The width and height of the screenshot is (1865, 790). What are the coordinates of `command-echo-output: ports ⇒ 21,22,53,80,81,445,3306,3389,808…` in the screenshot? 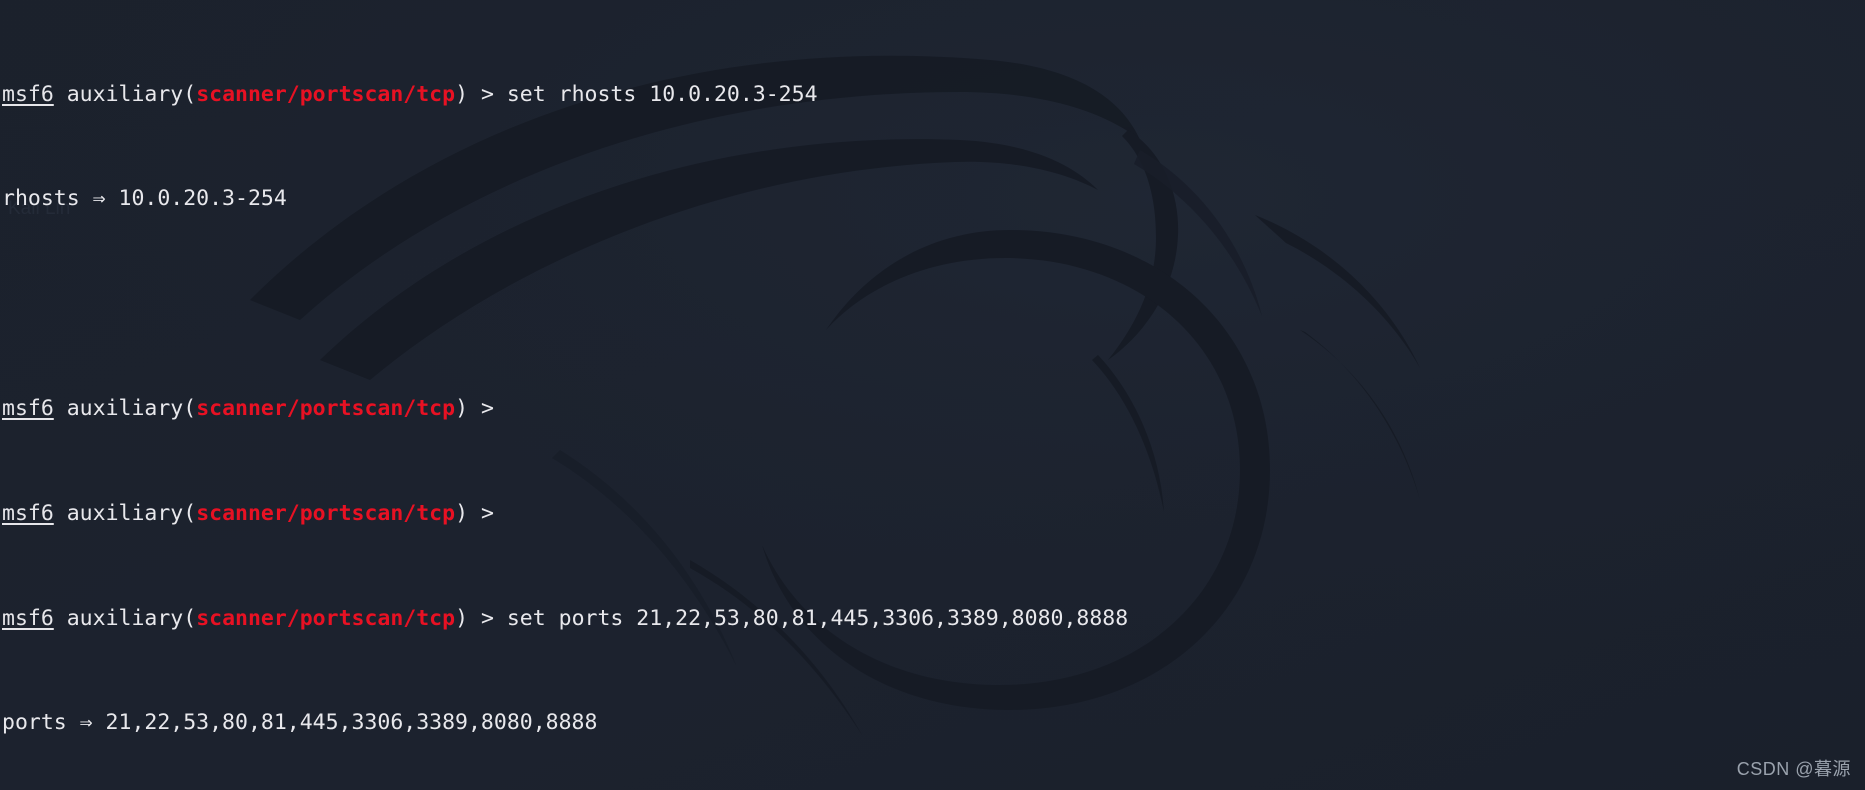 It's located at (300, 723).